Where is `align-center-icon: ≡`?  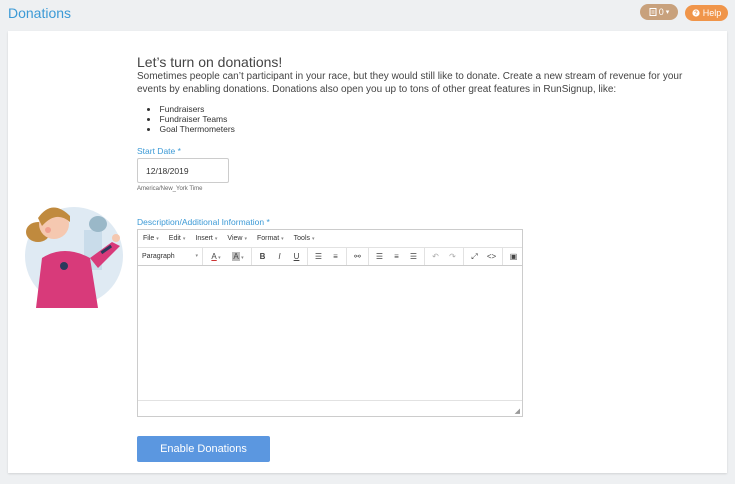
align-center-icon: ≡ is located at coordinates (396, 256).